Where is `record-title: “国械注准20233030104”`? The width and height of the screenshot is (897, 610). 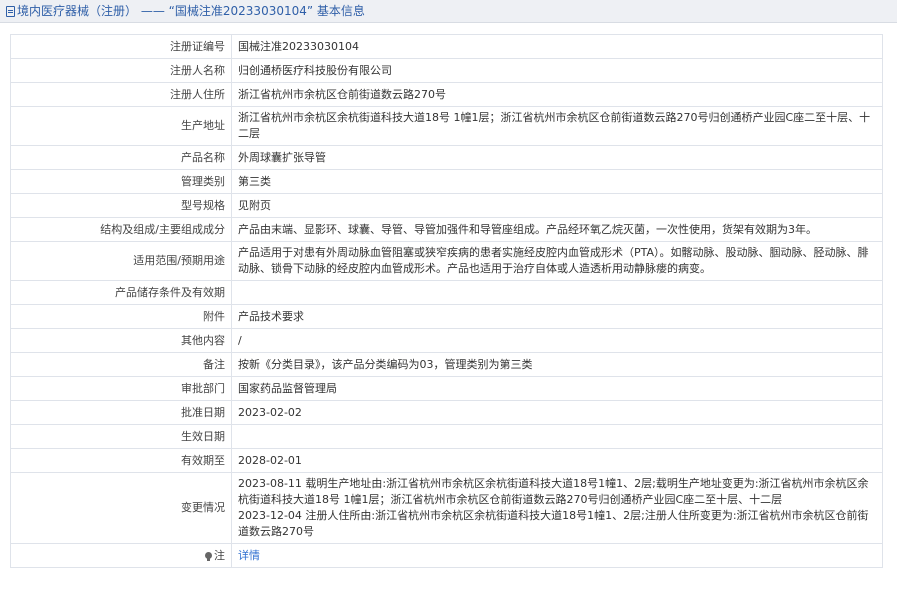
record-title: “国械注准20233030104” is located at coordinates (241, 11).